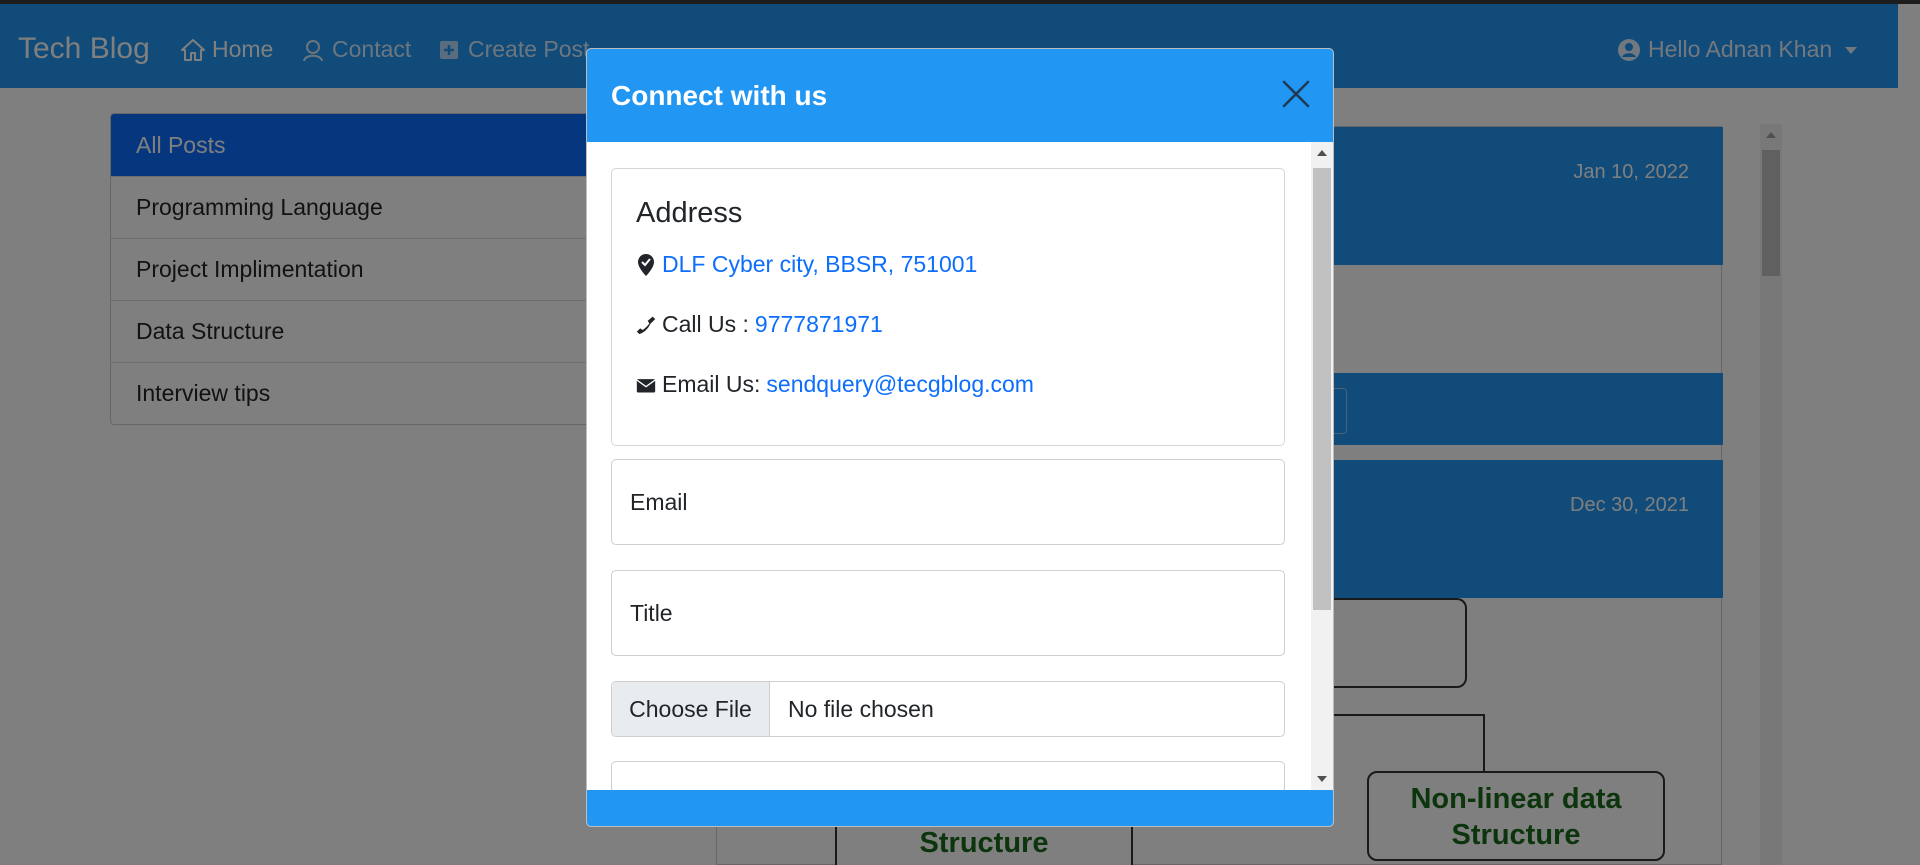  What do you see at coordinates (689, 213) in the screenshot?
I see `address-heading: Address` at bounding box center [689, 213].